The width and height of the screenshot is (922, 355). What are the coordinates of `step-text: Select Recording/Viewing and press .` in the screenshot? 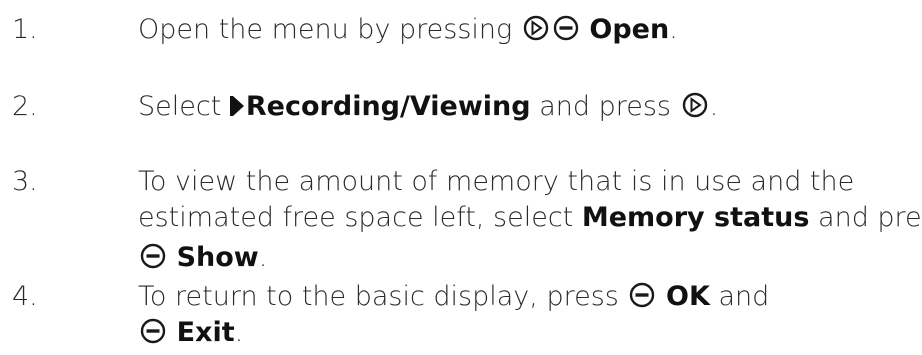 It's located at (528, 108).